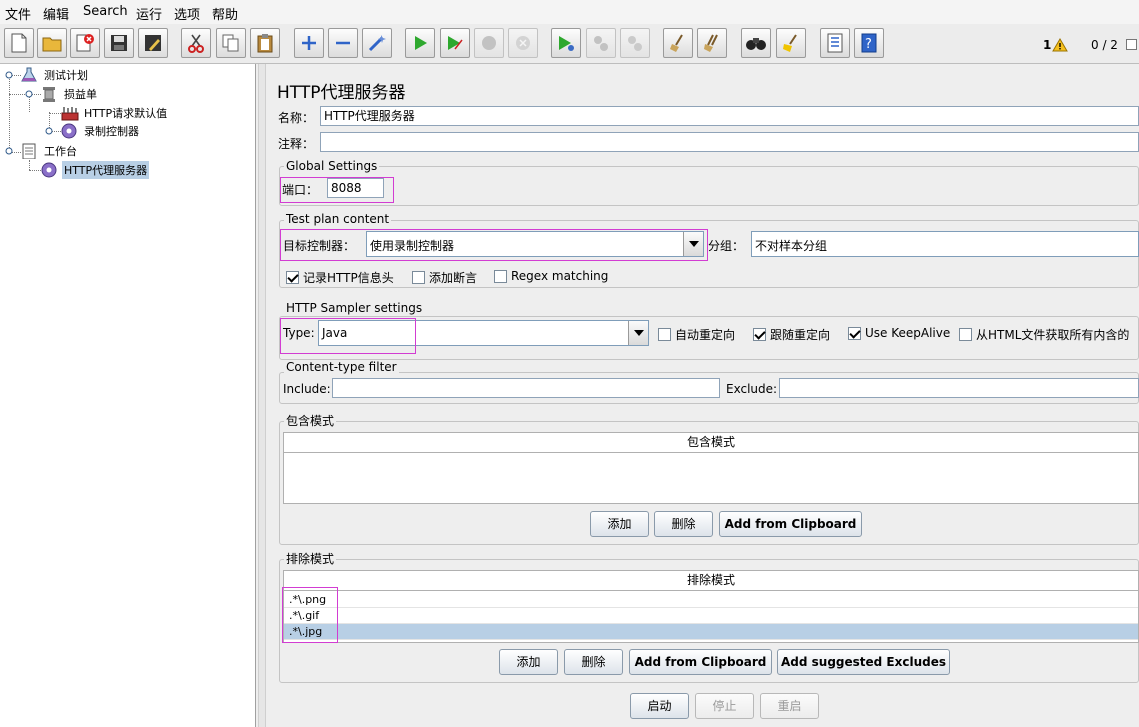 This screenshot has height=727, width=1139. I want to click on record-headers-checkbox: 记录HTTP信息头, so click(340, 277).